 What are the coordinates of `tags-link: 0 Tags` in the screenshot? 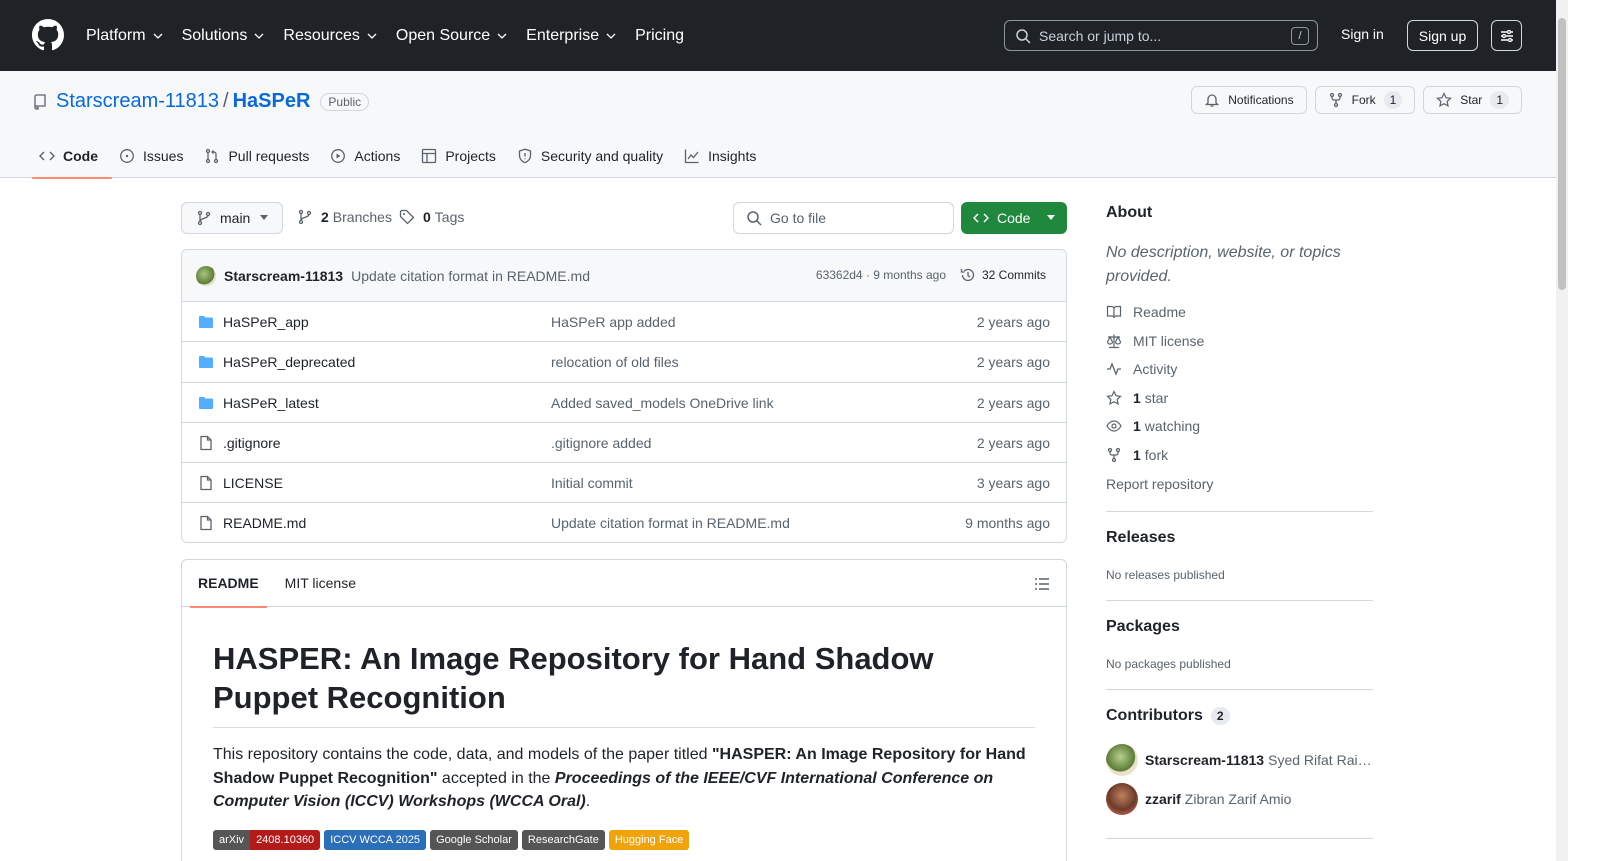 It's located at (431, 217).